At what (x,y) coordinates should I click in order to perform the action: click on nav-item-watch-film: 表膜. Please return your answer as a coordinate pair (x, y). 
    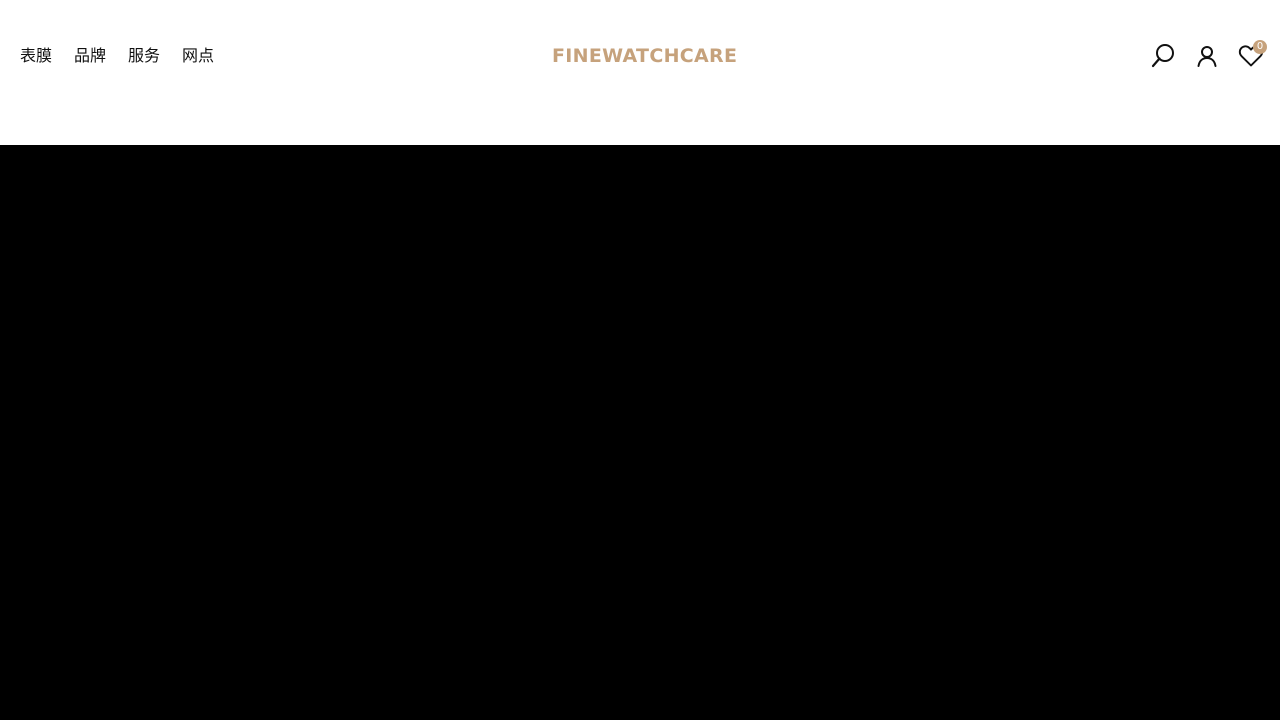
    Looking at the image, I should click on (36, 56).